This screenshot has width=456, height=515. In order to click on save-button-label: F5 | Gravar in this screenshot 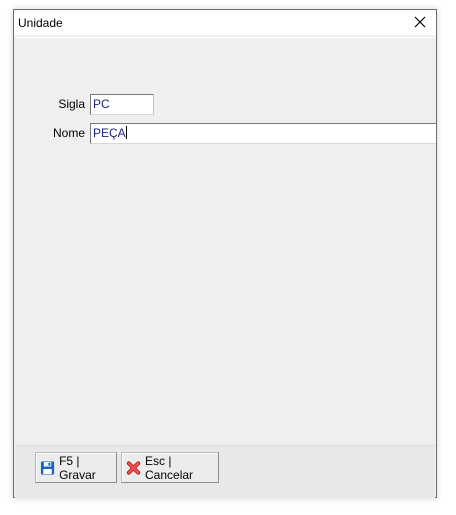, I will do `click(77, 467)`.